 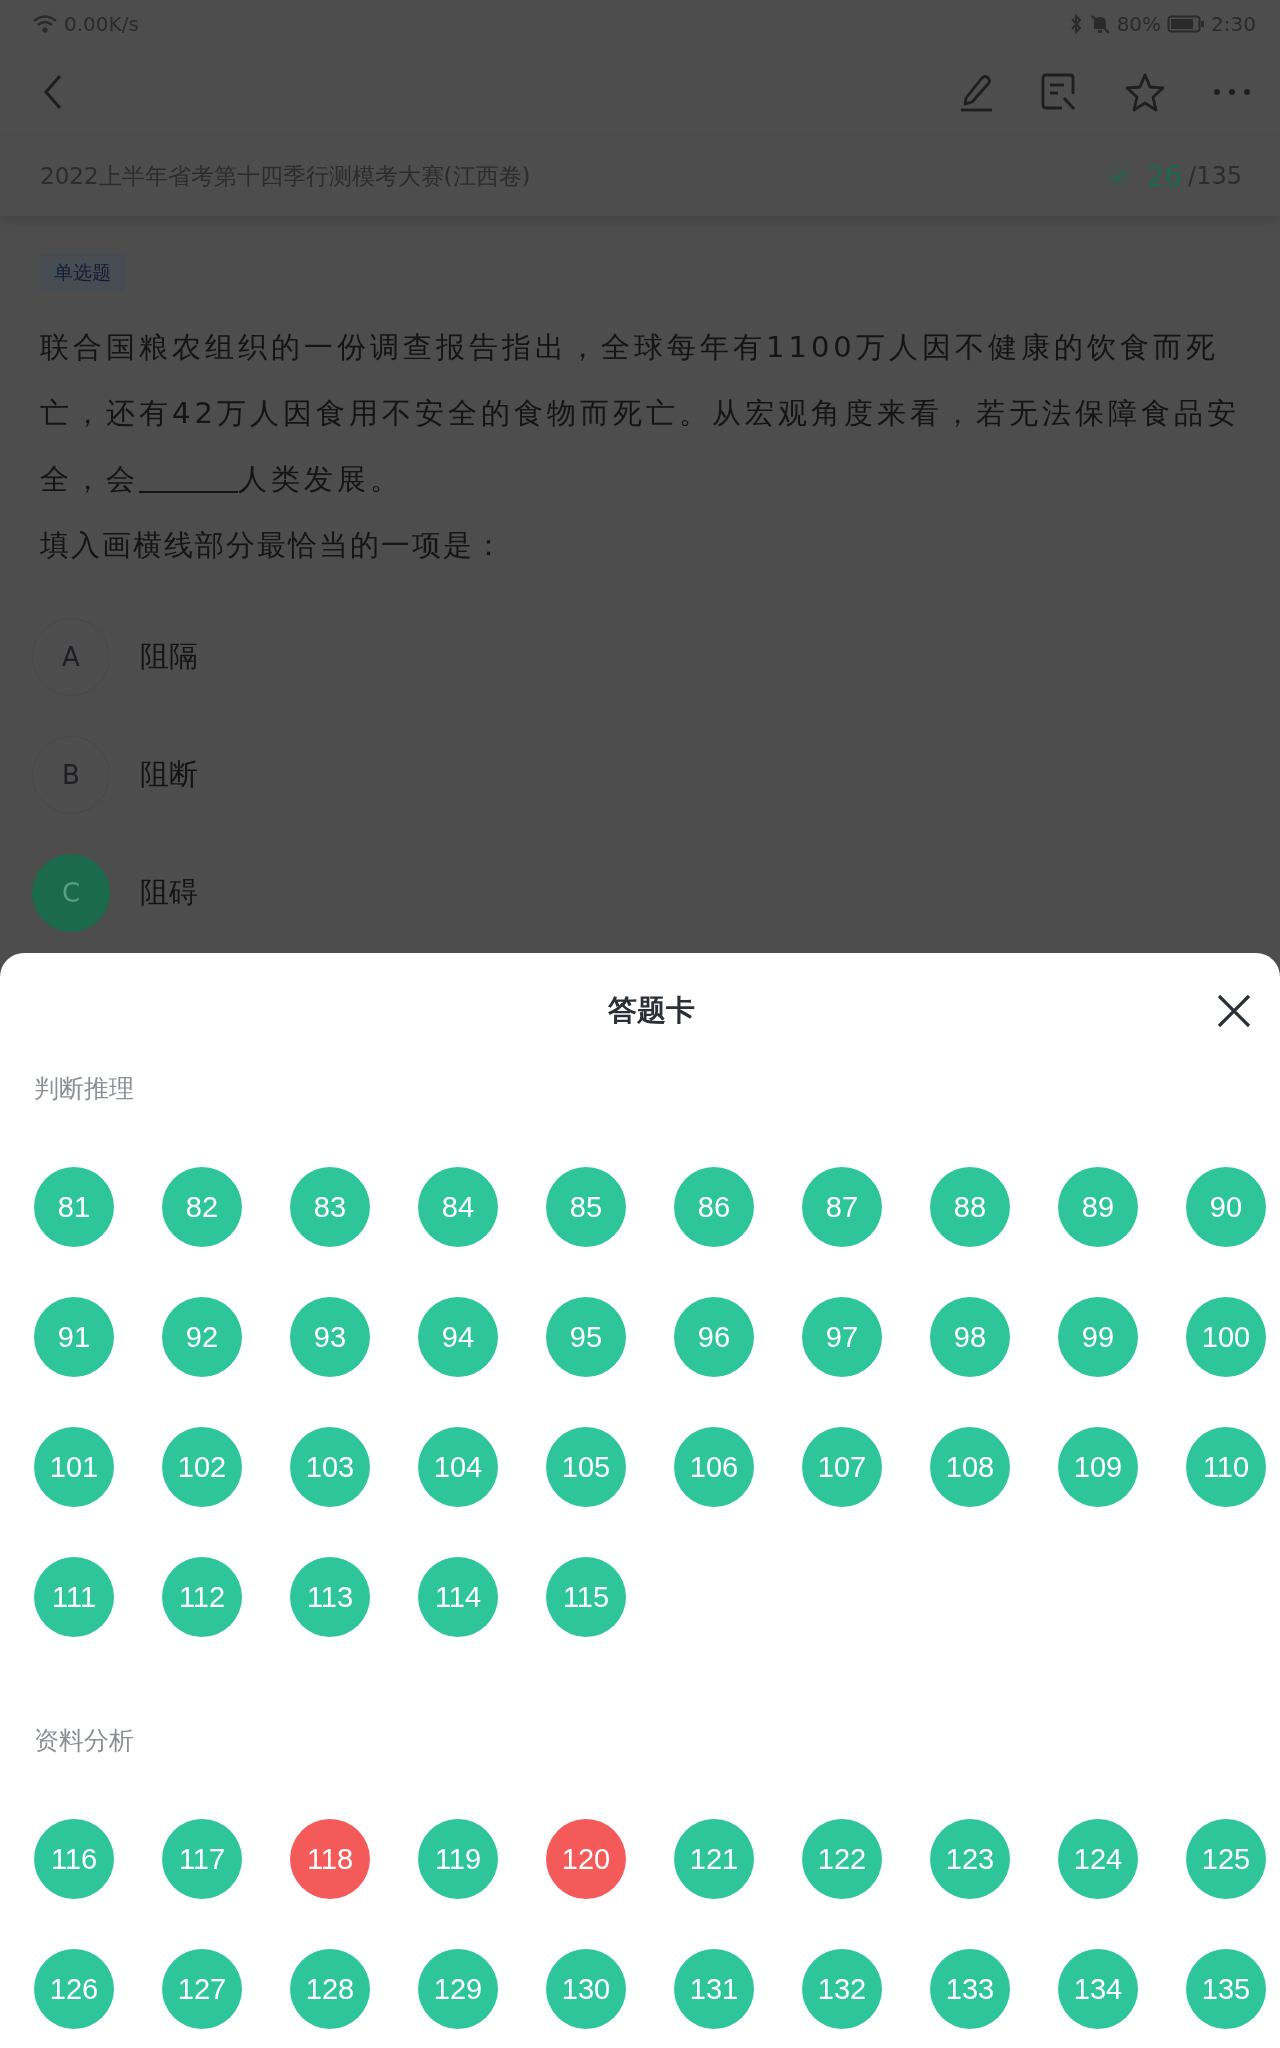 I want to click on question-number-button: 133, so click(x=970, y=1989).